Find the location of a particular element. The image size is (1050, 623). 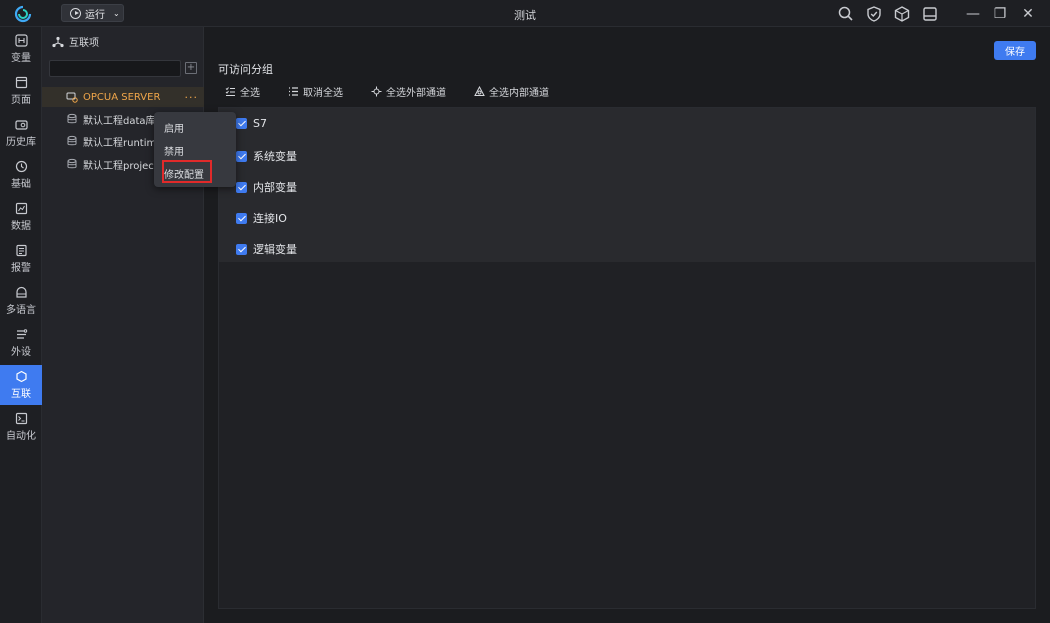

menu-item-disable: 禁用 is located at coordinates (174, 150).